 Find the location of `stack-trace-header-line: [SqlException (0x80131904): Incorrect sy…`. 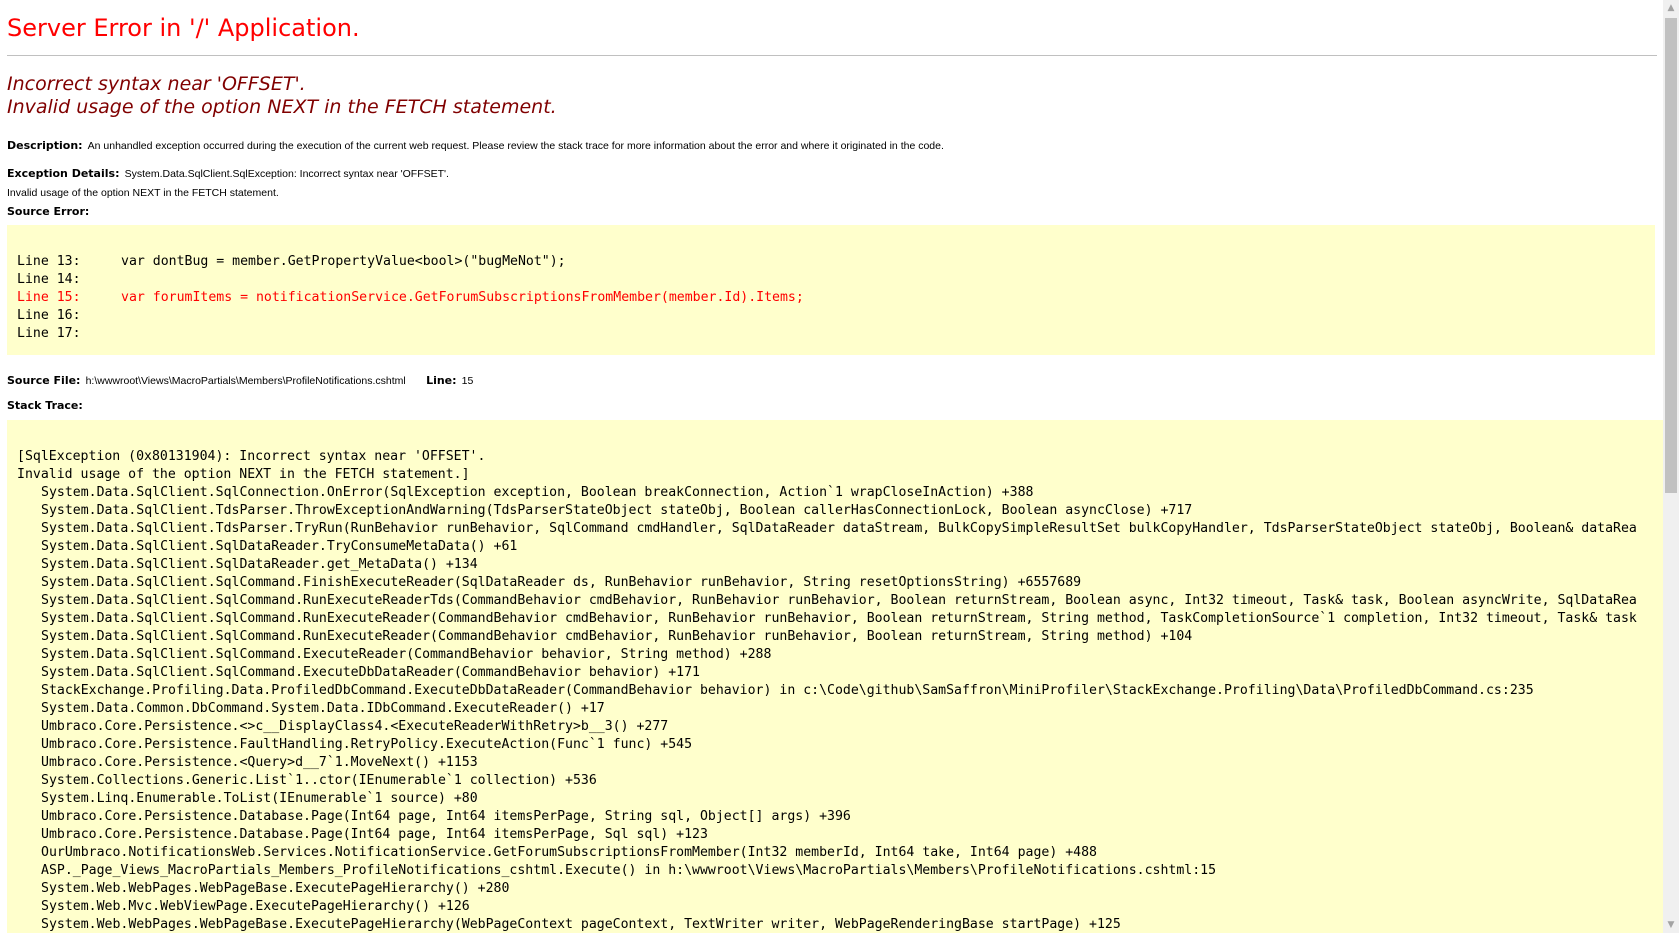

stack-trace-header-line: [SqlException (0x80131904): Incorrect sy… is located at coordinates (251, 456).